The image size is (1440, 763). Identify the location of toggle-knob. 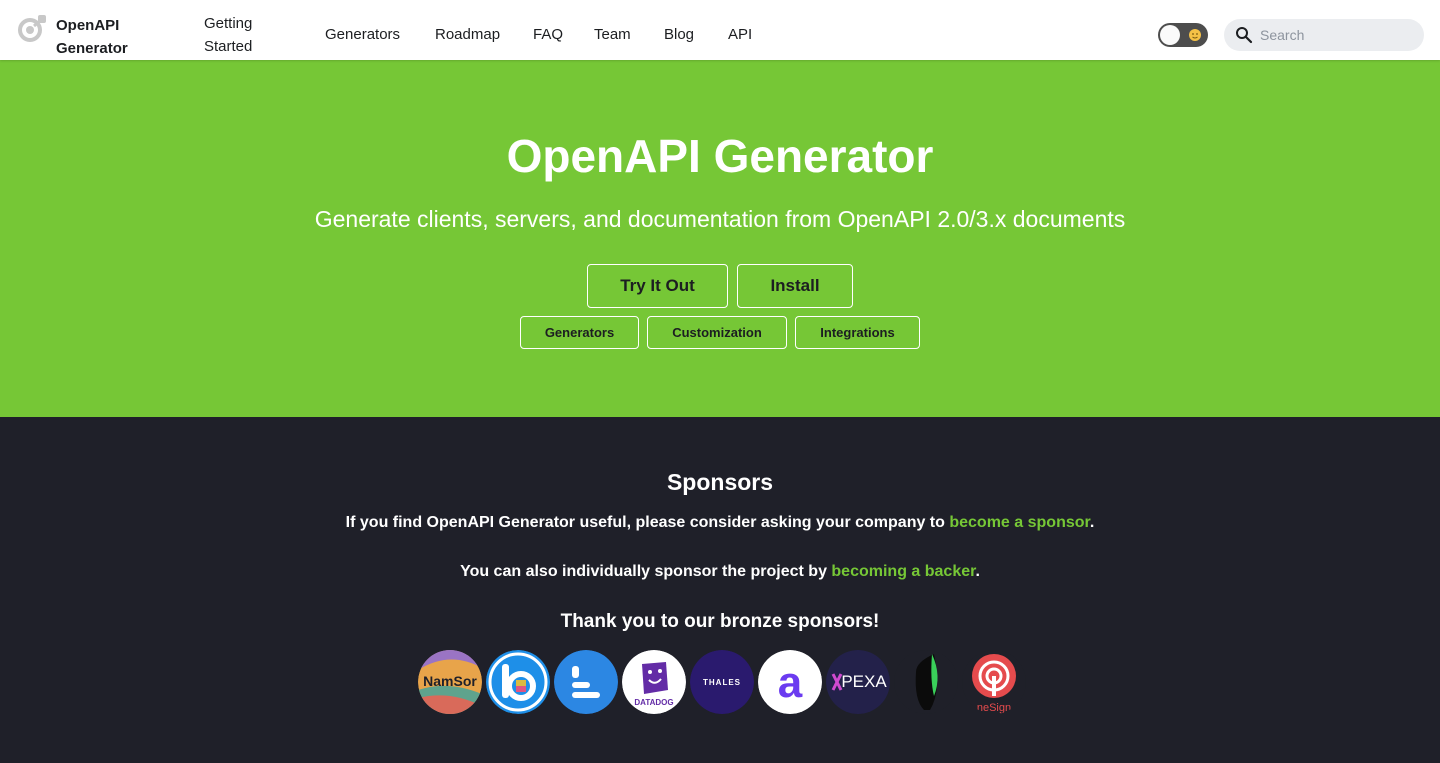
(1170, 35).